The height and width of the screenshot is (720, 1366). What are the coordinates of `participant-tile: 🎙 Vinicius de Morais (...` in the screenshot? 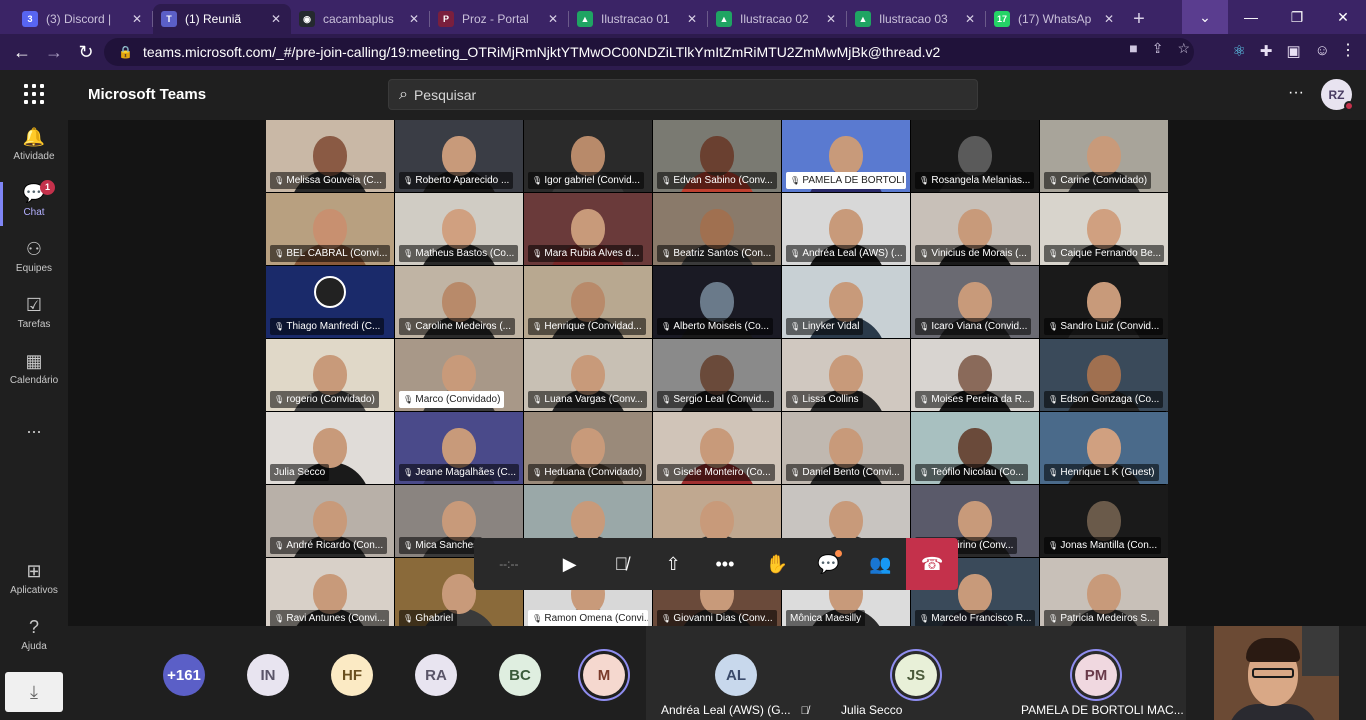 It's located at (975, 229).